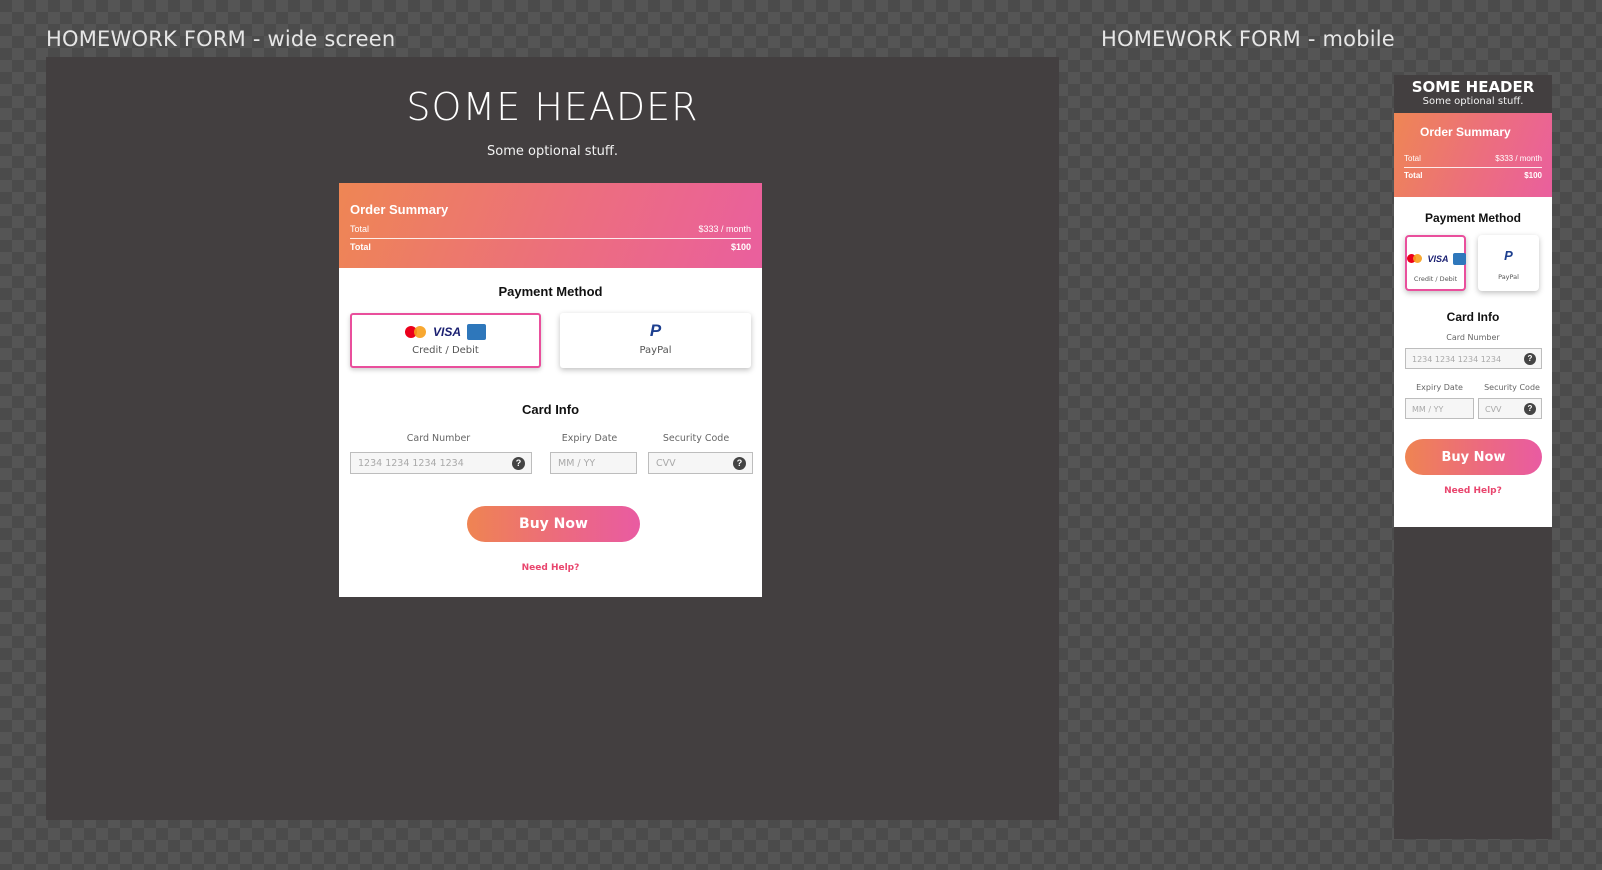 Image resolution: width=1602 pixels, height=870 pixels. What do you see at coordinates (1473, 175) in the screenshot?
I see `mobile-summary-total: Total $100` at bounding box center [1473, 175].